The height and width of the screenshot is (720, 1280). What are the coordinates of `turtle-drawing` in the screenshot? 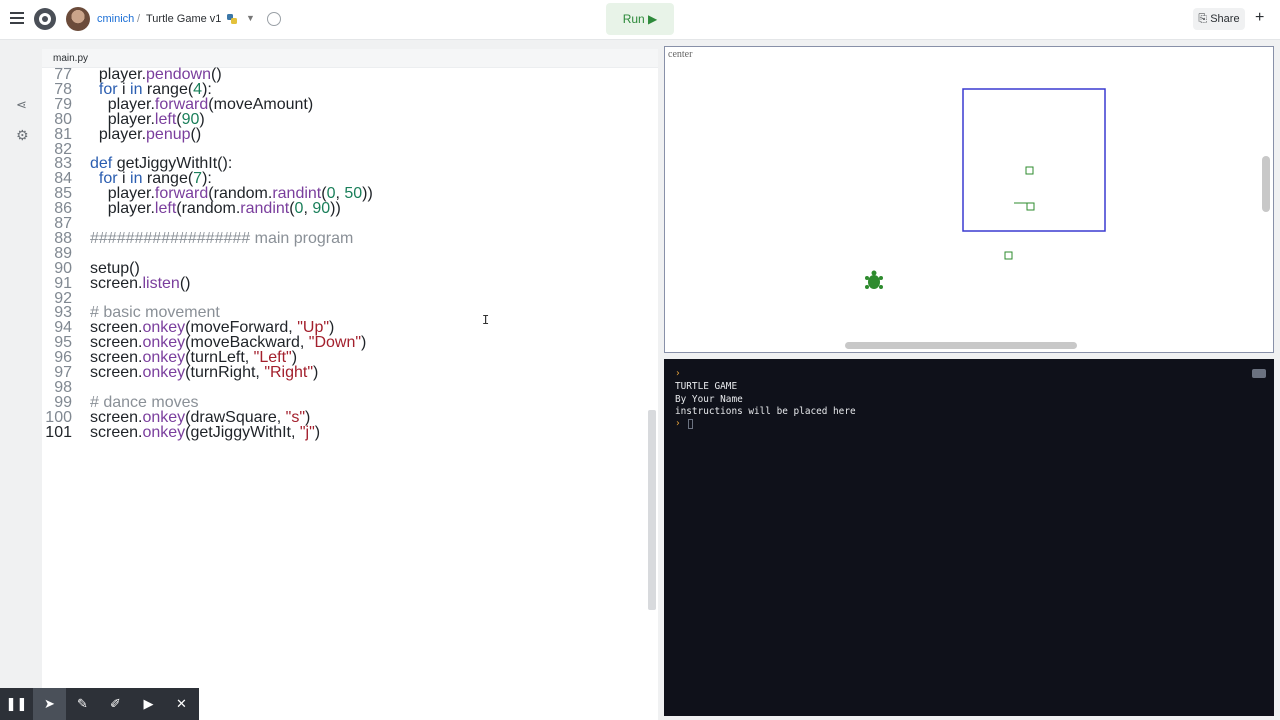 It's located at (985, 188).